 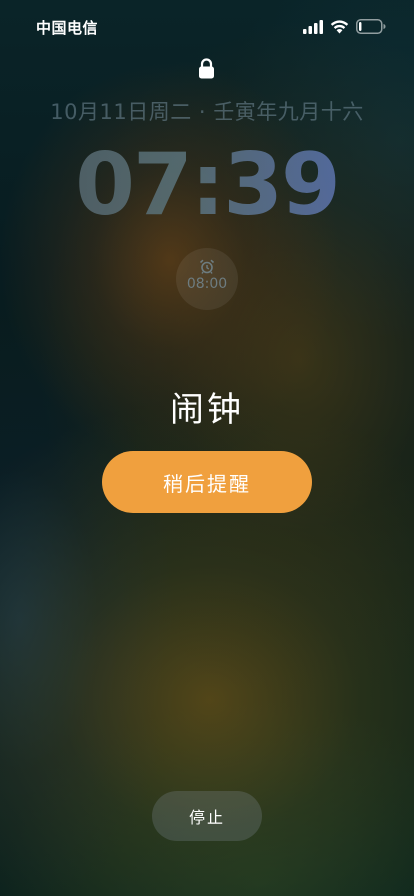 I want to click on alarm-clock-icon, so click(x=207, y=266).